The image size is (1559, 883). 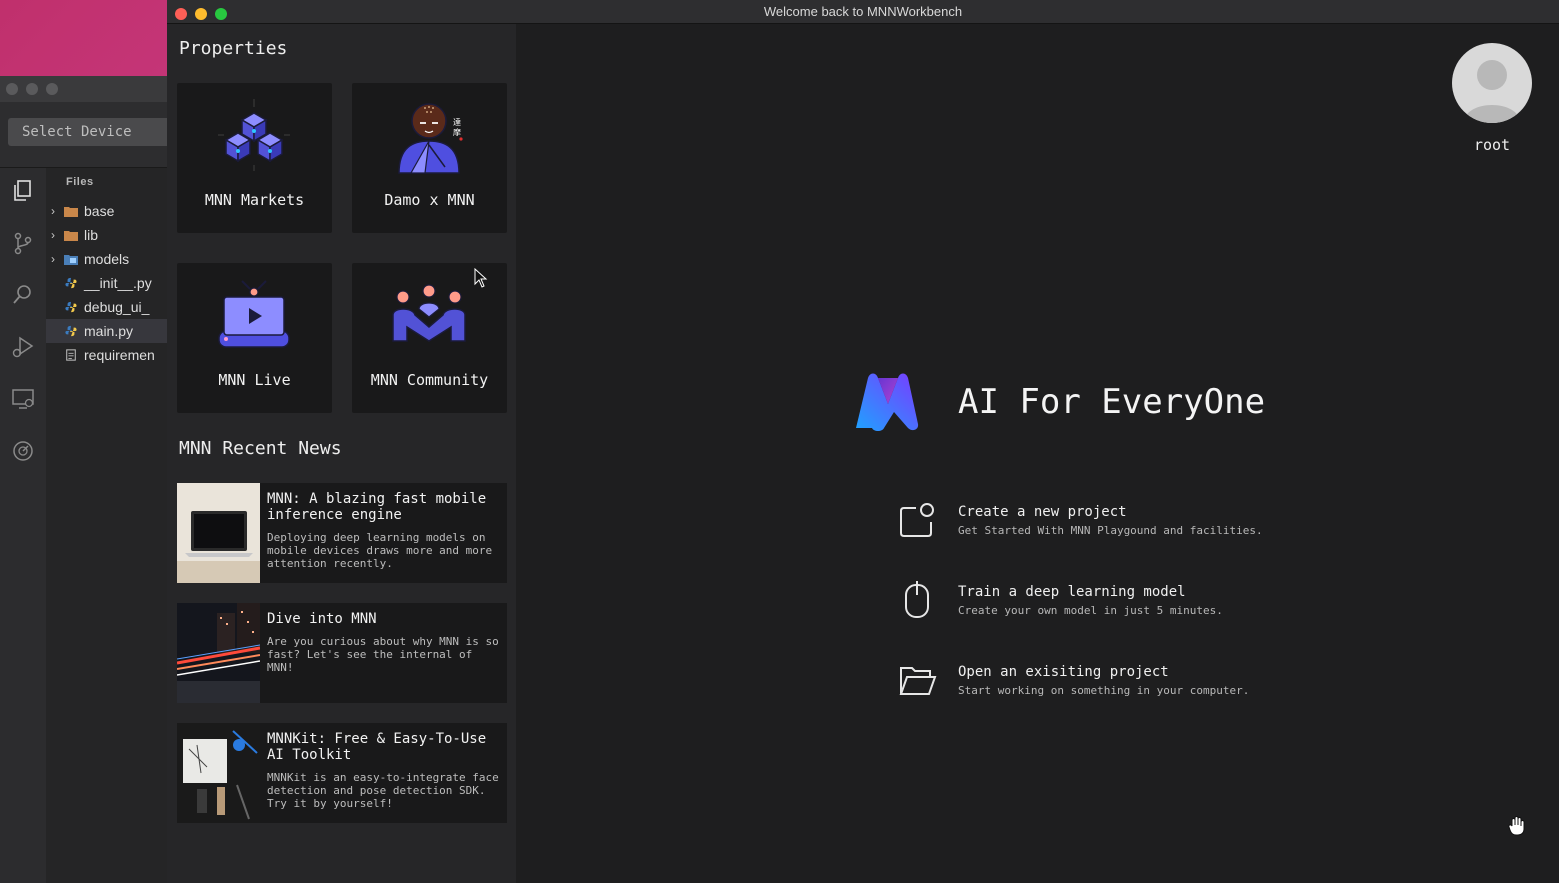 I want to click on file-tree-item-lib: › lib, so click(x=107, y=235).